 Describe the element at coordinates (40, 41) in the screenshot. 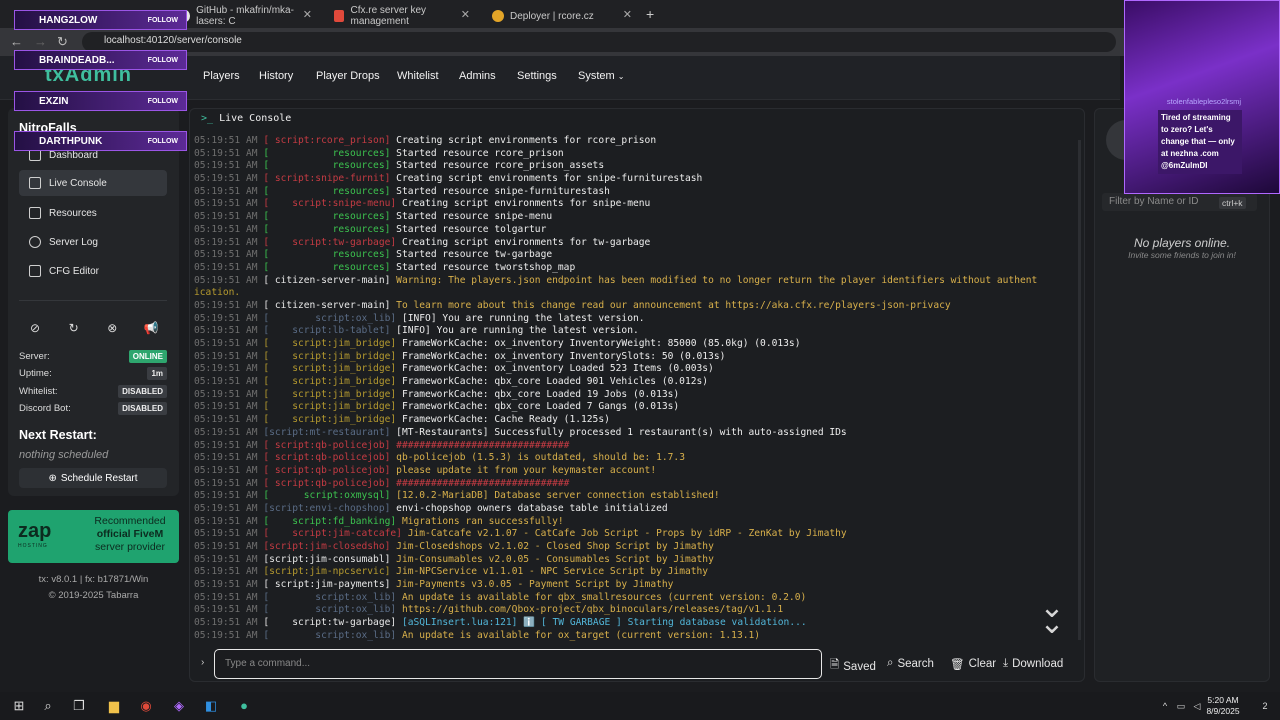

I see `forward-icon: →` at that location.